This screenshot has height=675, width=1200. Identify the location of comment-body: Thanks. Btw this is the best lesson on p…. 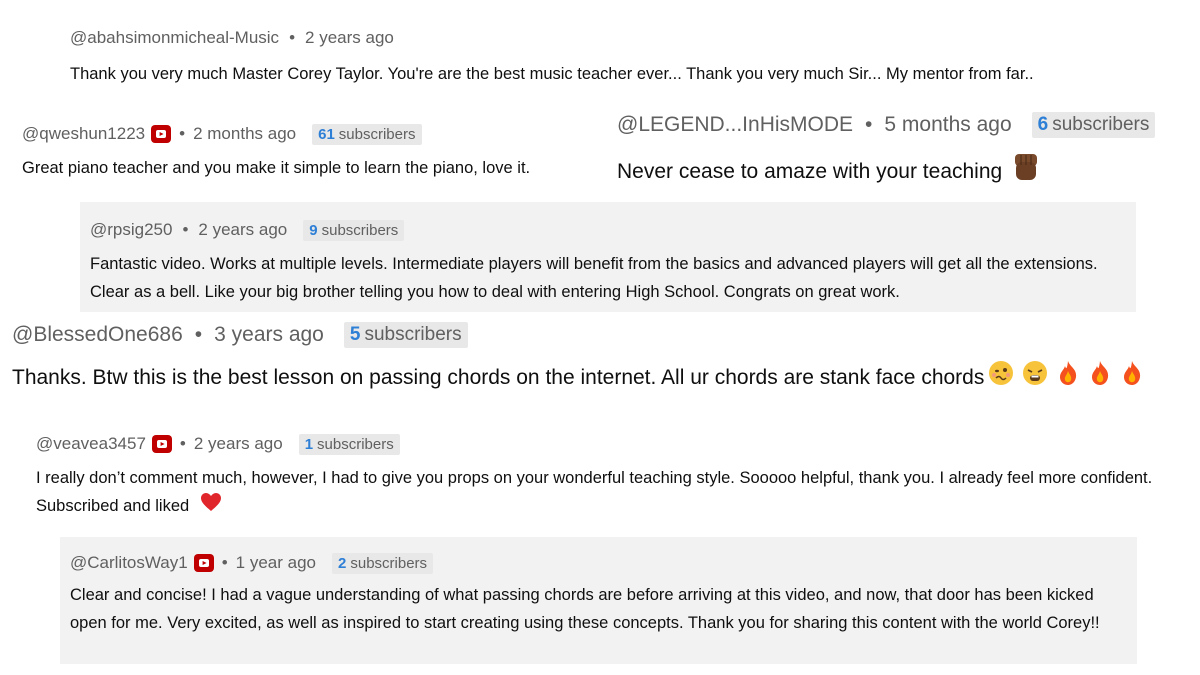
(606, 378).